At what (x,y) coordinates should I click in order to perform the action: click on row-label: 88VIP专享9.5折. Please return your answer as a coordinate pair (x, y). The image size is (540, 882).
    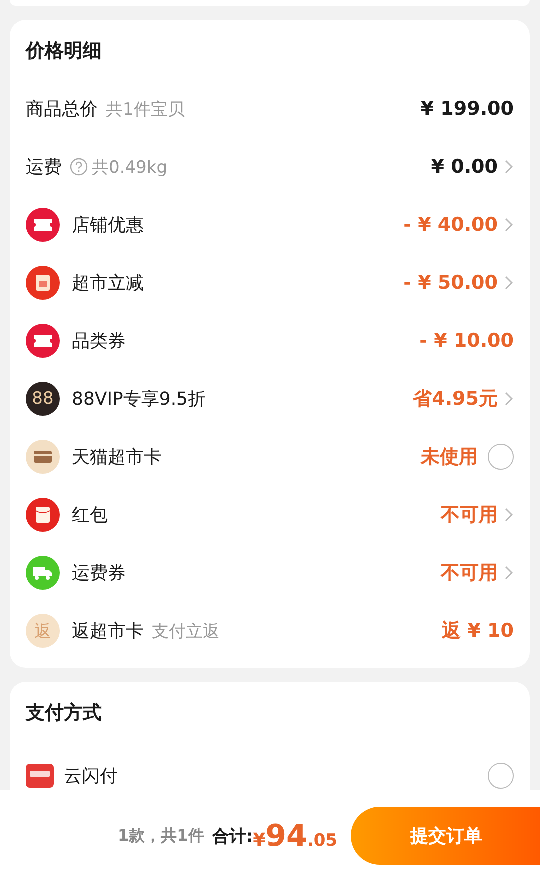
    Looking at the image, I should click on (139, 399).